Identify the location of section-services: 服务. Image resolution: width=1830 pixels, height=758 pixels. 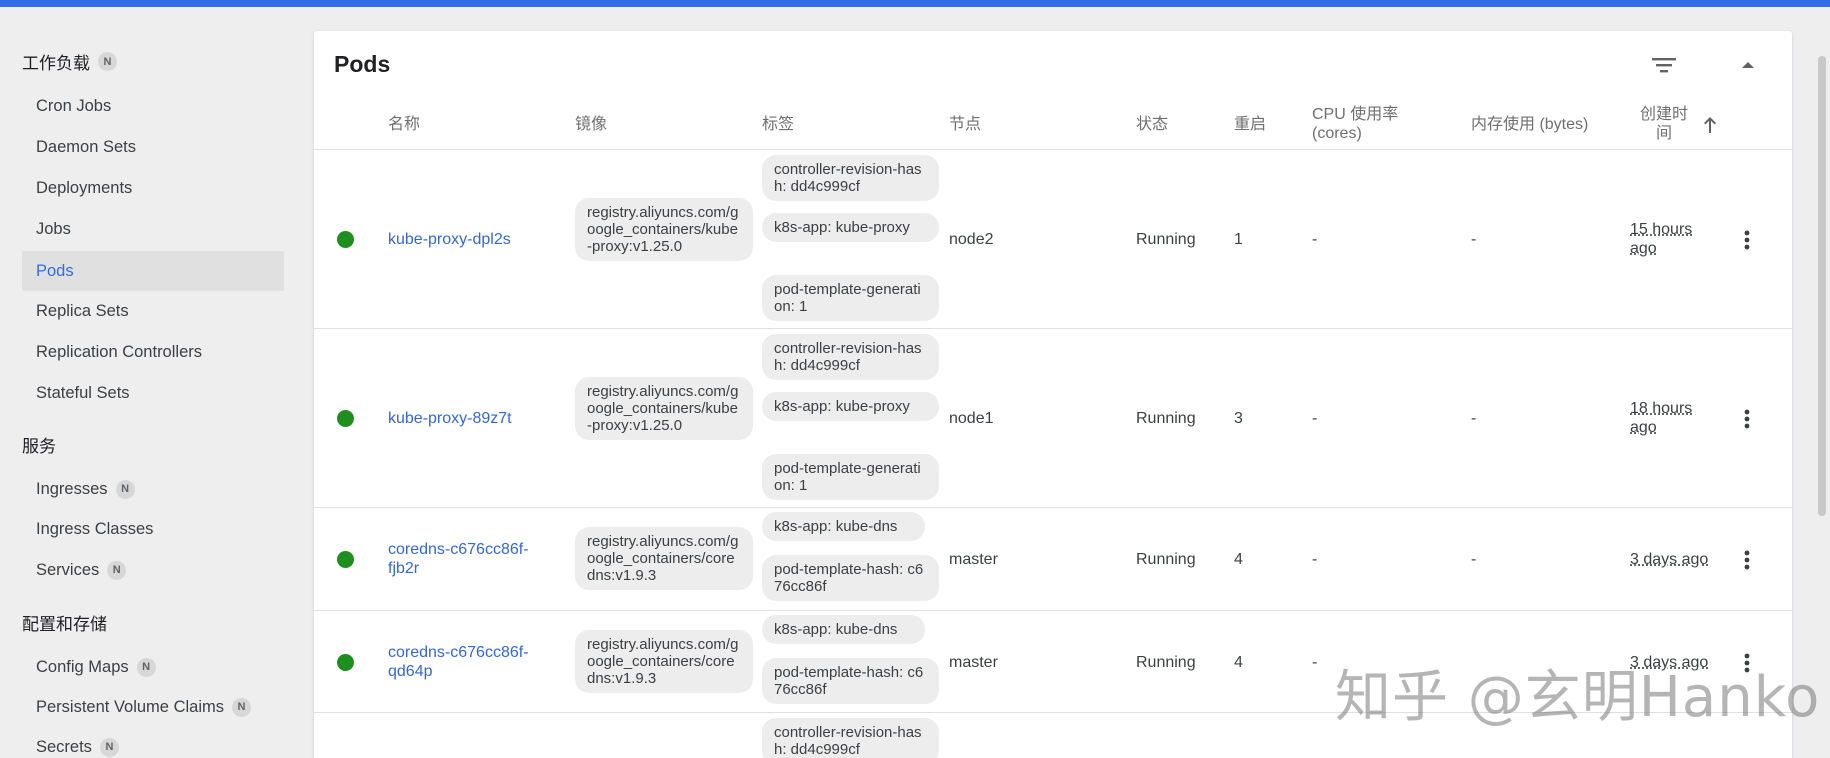
(39, 444).